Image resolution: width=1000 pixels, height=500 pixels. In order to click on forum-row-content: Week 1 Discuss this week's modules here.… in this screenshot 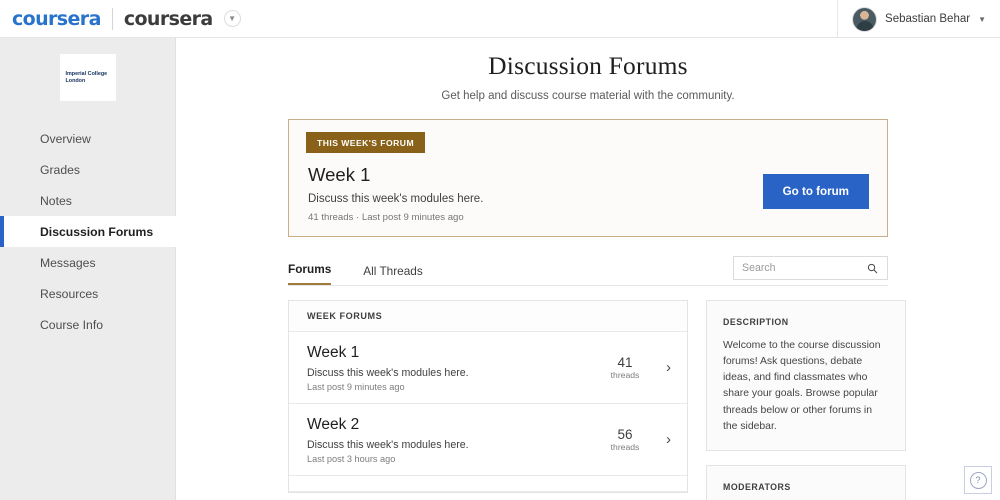, I will do `click(456, 368)`.